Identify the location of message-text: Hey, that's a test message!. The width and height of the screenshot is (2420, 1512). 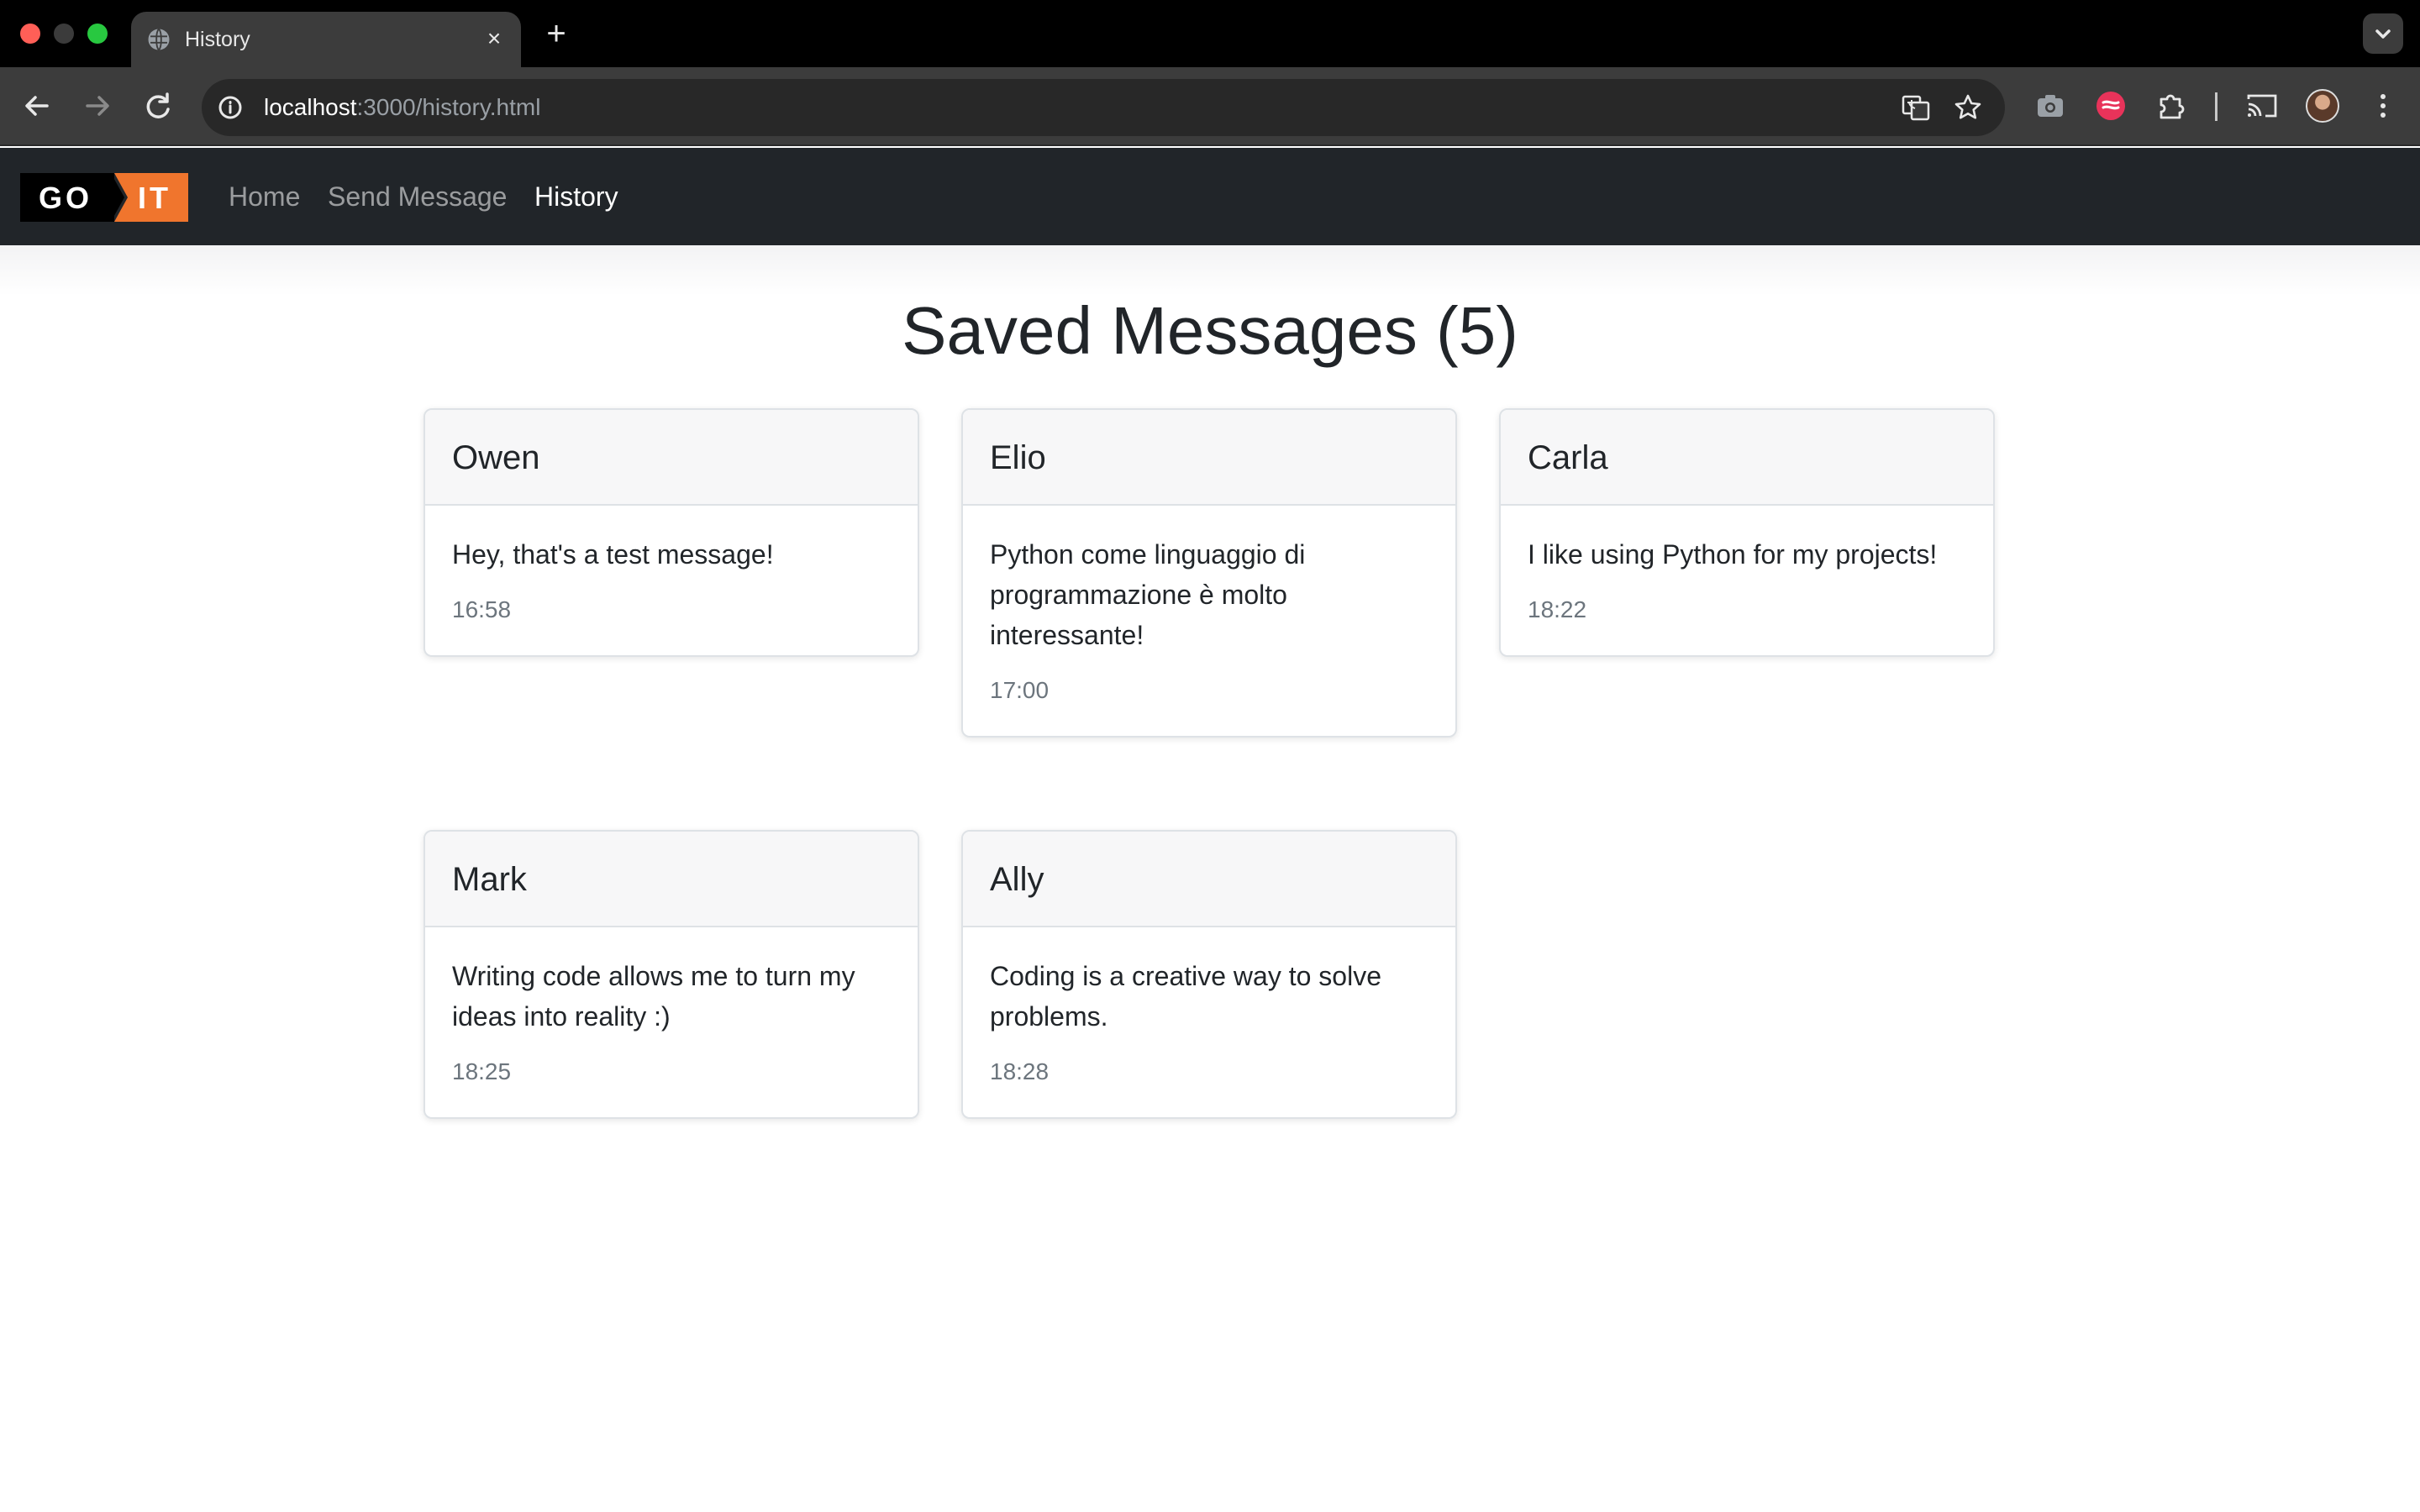
(613, 554).